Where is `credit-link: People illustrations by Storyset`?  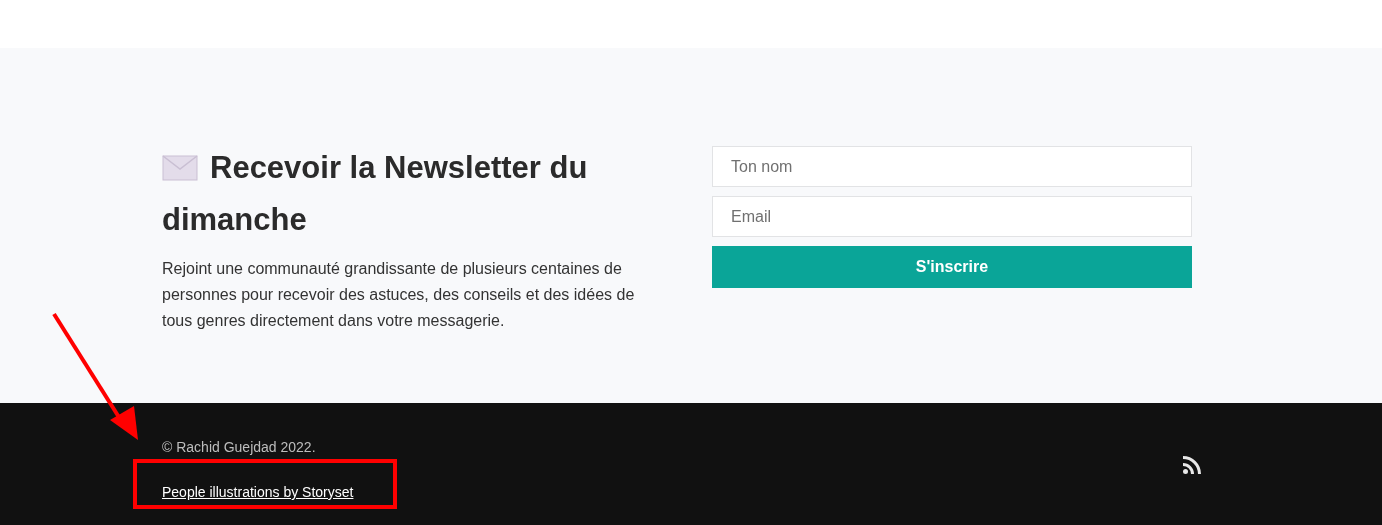
credit-link: People illustrations by Storyset is located at coordinates (258, 492).